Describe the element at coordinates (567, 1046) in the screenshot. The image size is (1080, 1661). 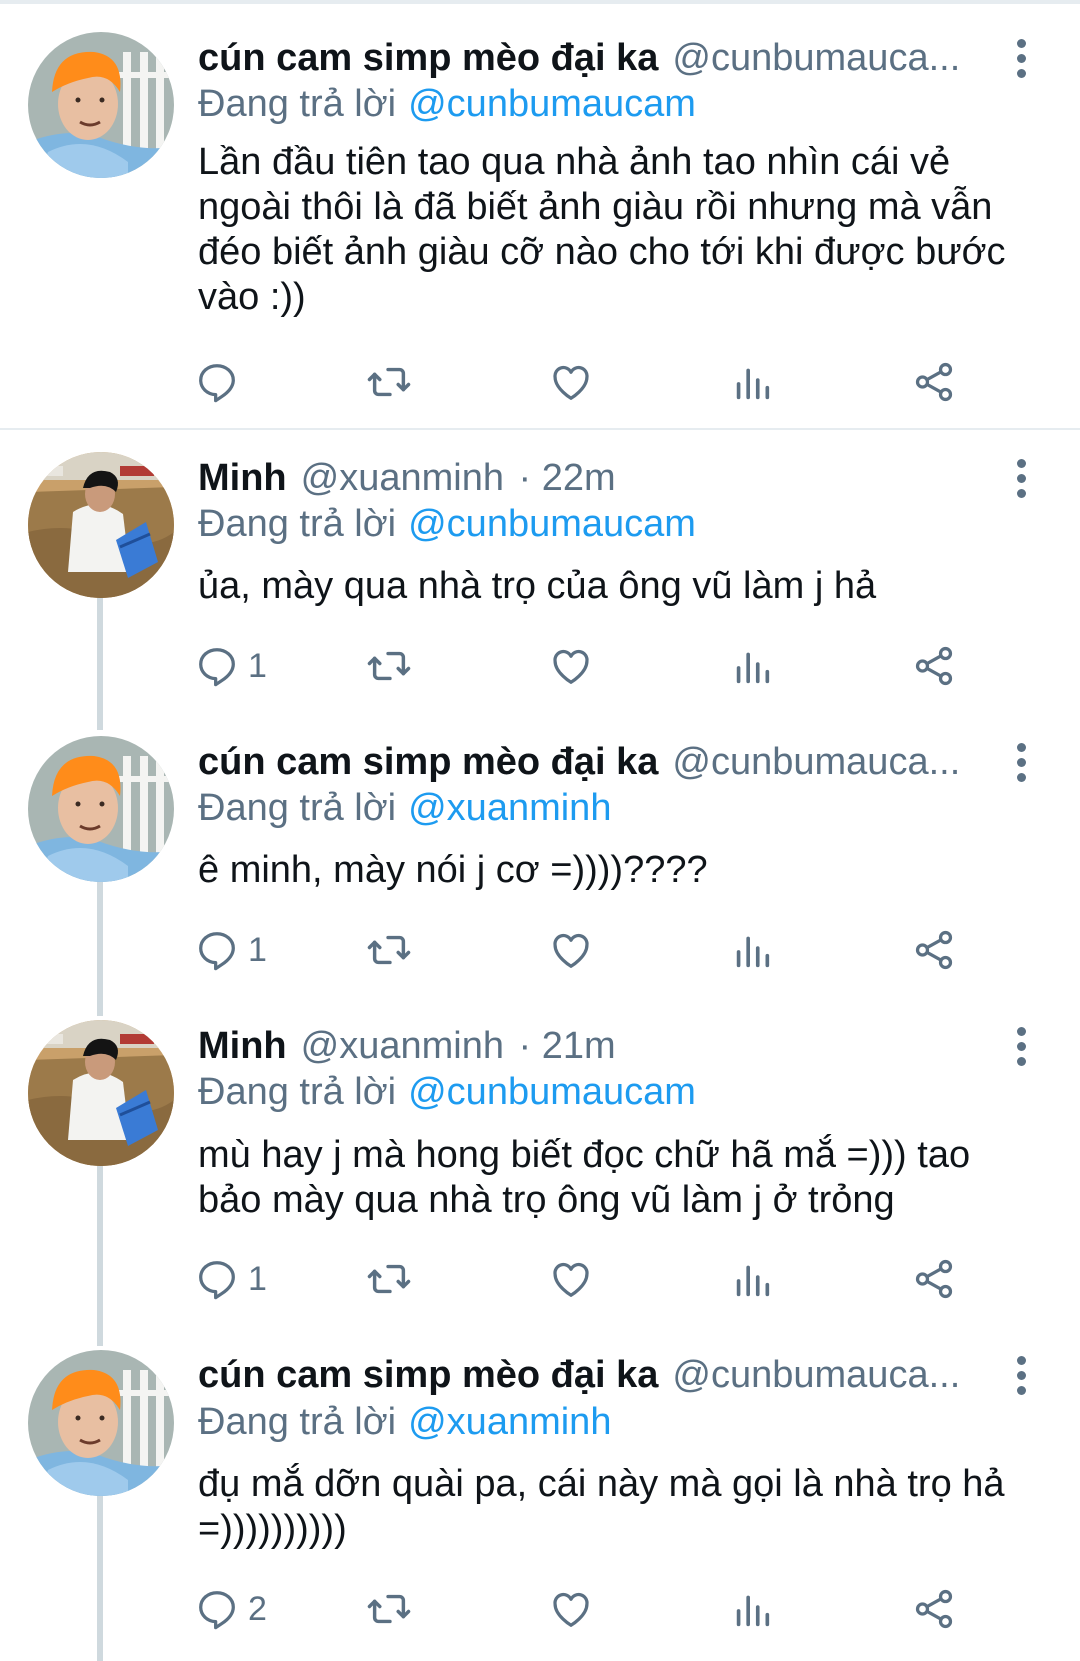
I see `timestamp: · 21m` at that location.